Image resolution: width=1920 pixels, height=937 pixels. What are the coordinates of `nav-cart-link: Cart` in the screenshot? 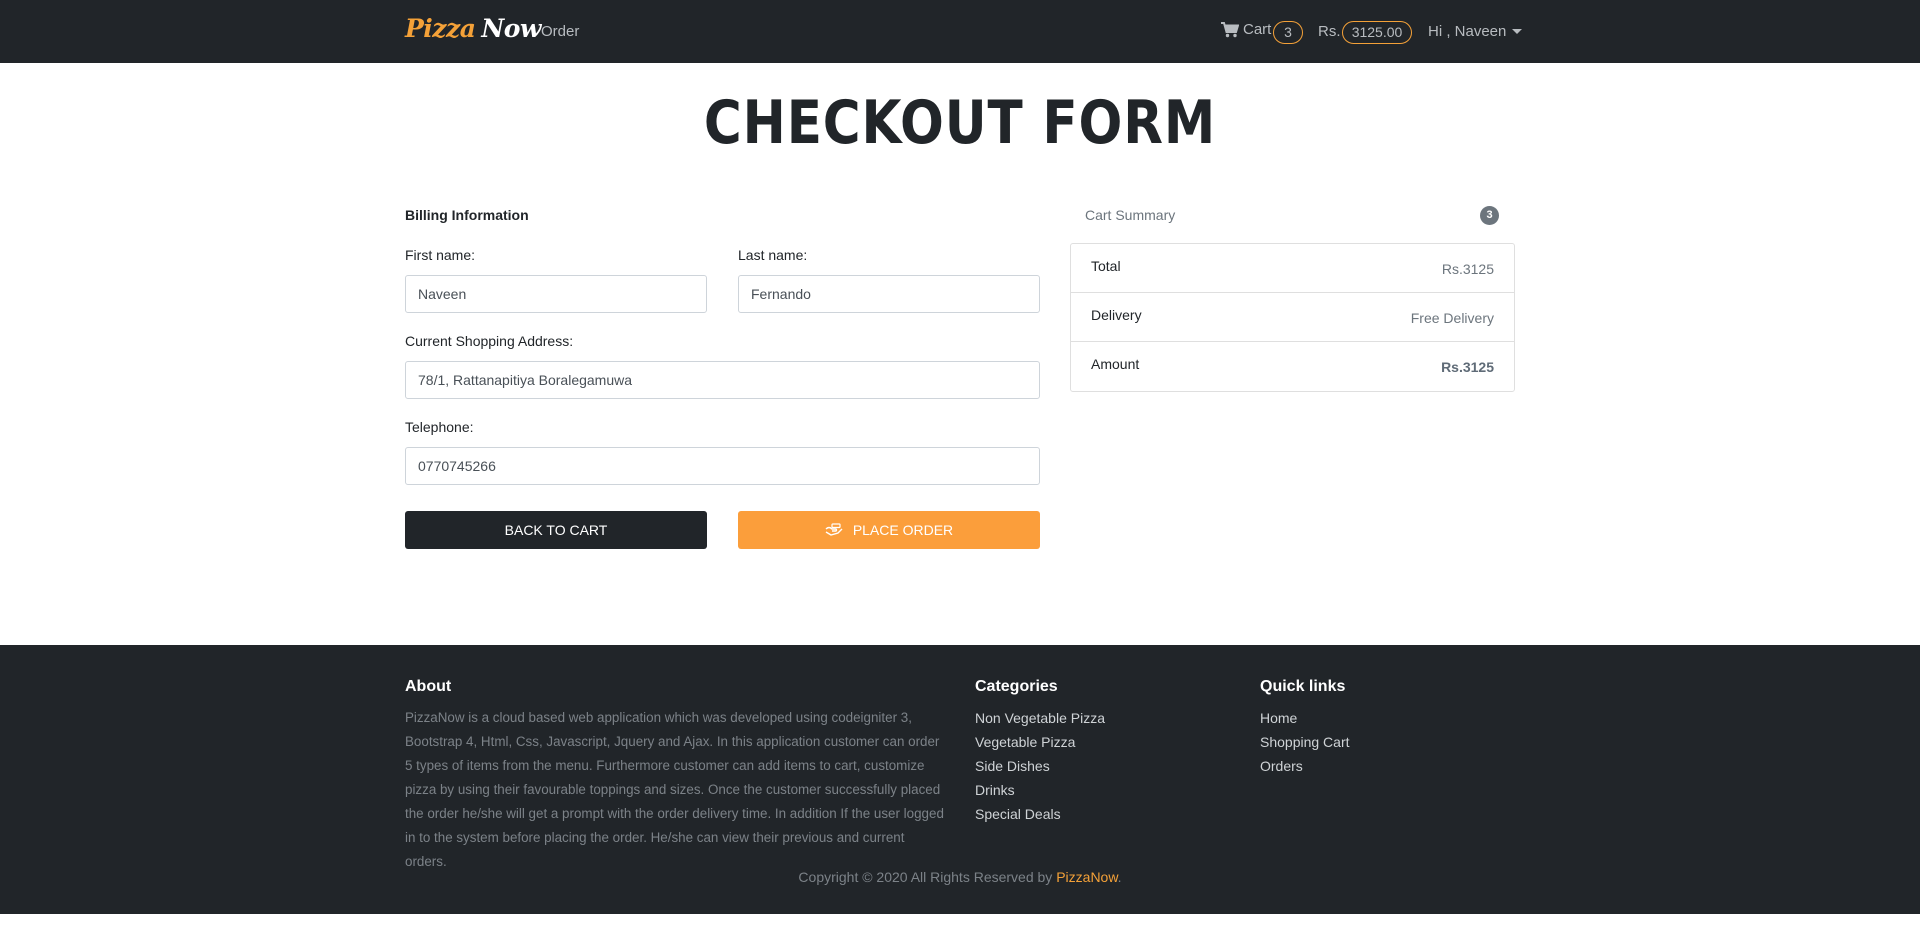 It's located at (1246, 29).